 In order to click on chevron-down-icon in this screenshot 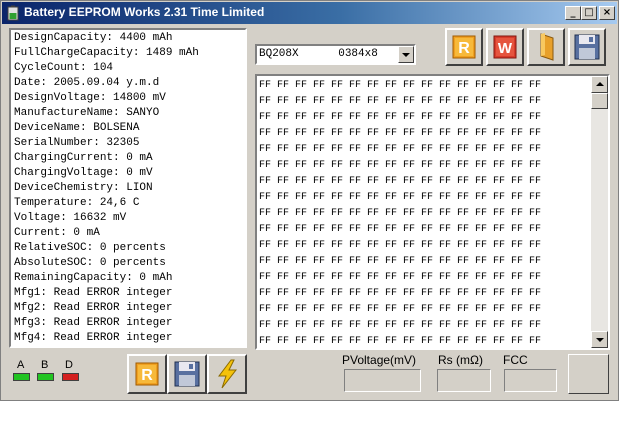, I will do `click(406, 55)`.